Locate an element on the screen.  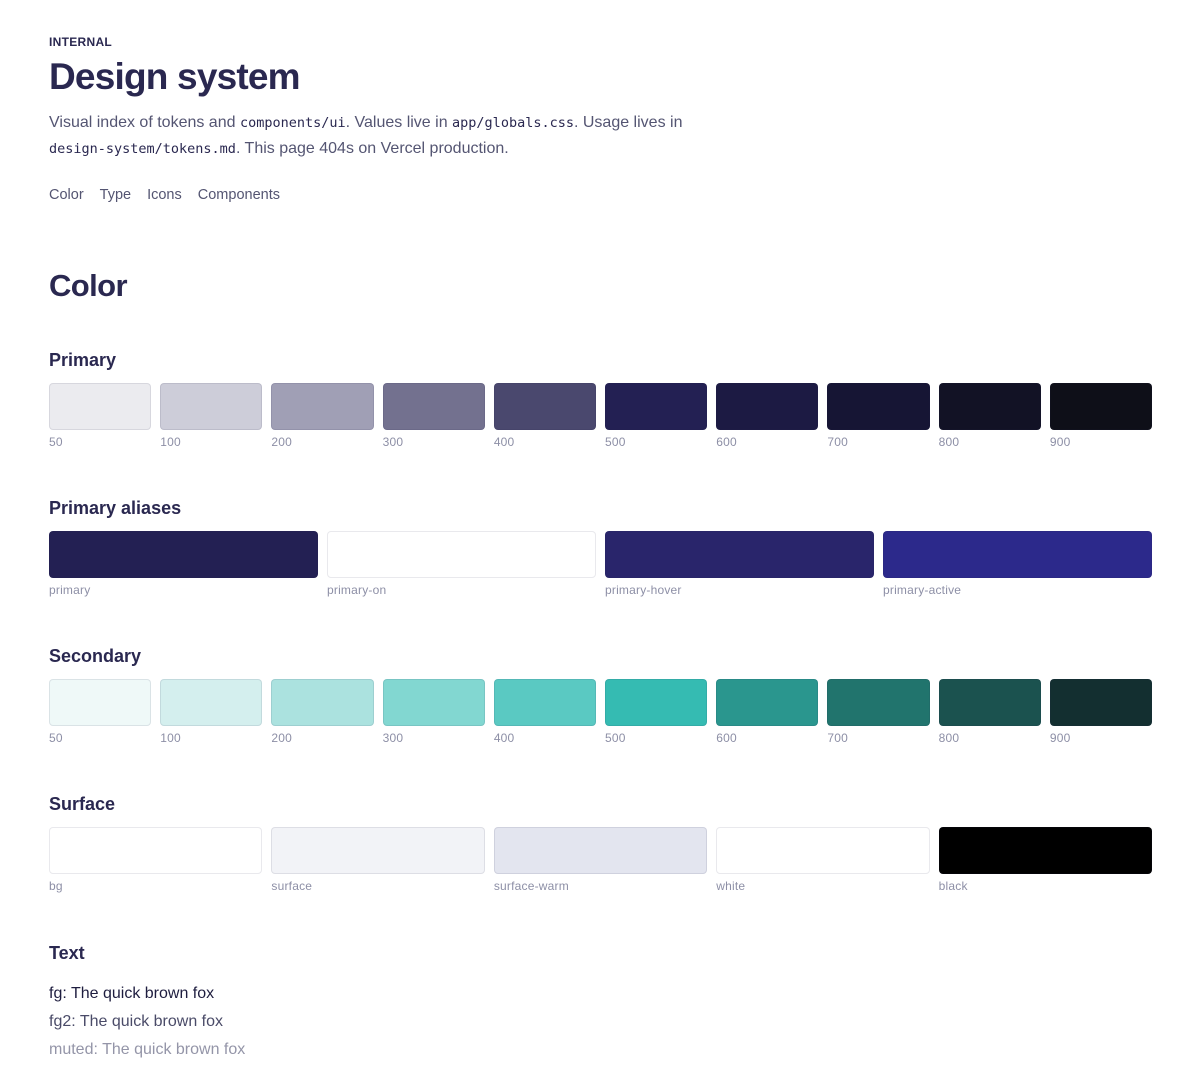
surface-group: Surface bg surface surface-warm white black is located at coordinates (601, 842).